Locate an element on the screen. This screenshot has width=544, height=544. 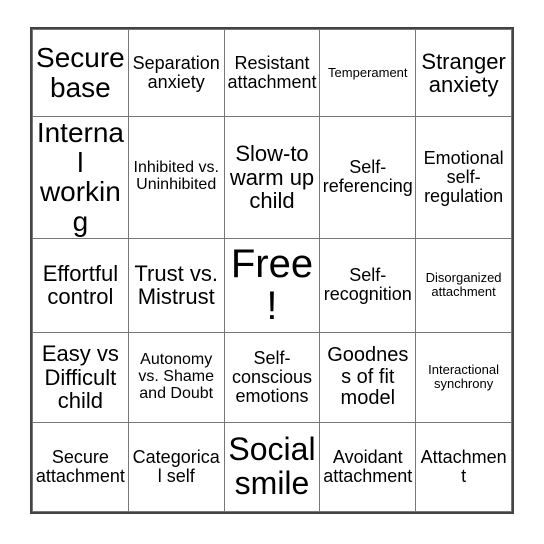
bingo-cell-4-2: Social smile is located at coordinates (272, 467).